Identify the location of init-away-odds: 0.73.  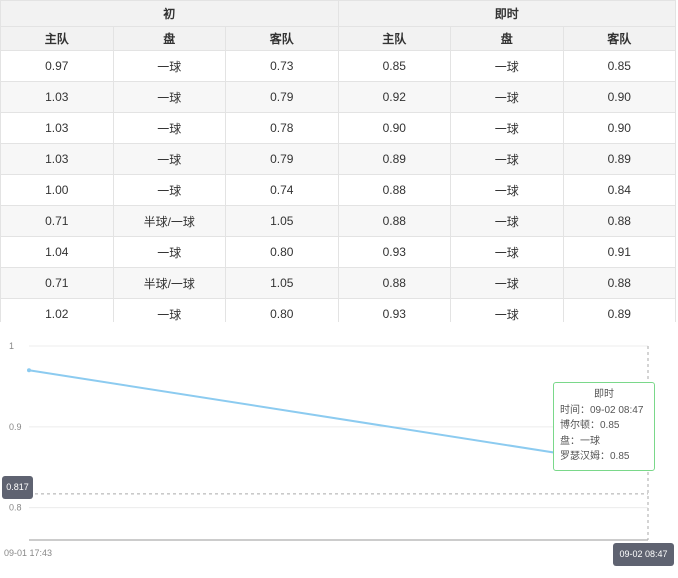
(282, 66).